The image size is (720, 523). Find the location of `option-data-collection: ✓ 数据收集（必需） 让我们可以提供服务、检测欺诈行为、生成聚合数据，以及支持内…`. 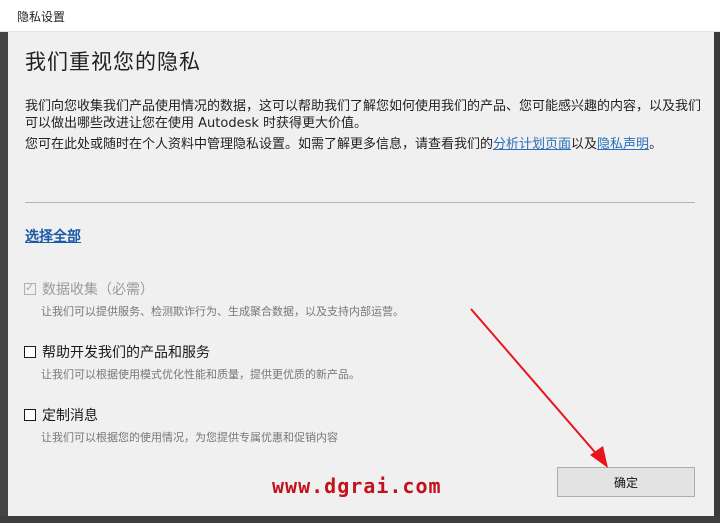

option-data-collection: ✓ 数据收集（必需） 让我们可以提供服务、检测欺诈行为、生成聚合数据，以及支持内… is located at coordinates (304, 299).